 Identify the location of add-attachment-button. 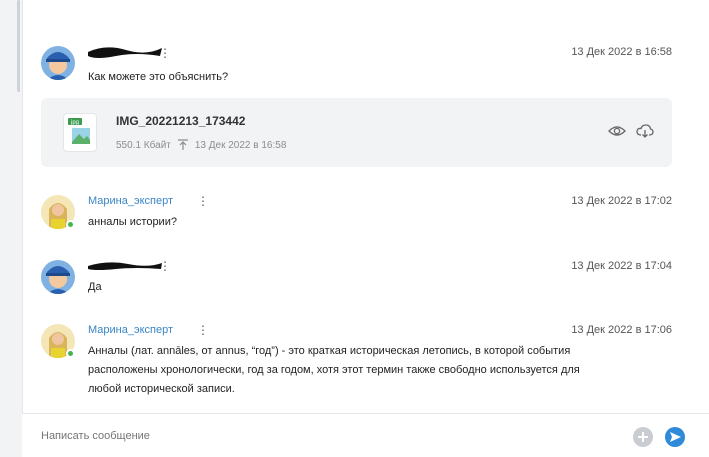
(643, 437).